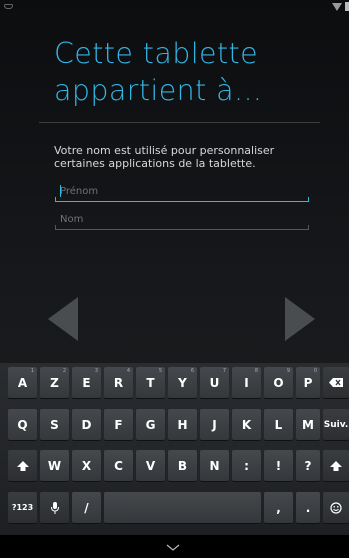 The image size is (349, 558). Describe the element at coordinates (214, 382) in the screenshot. I see `key-u: U7` at that location.